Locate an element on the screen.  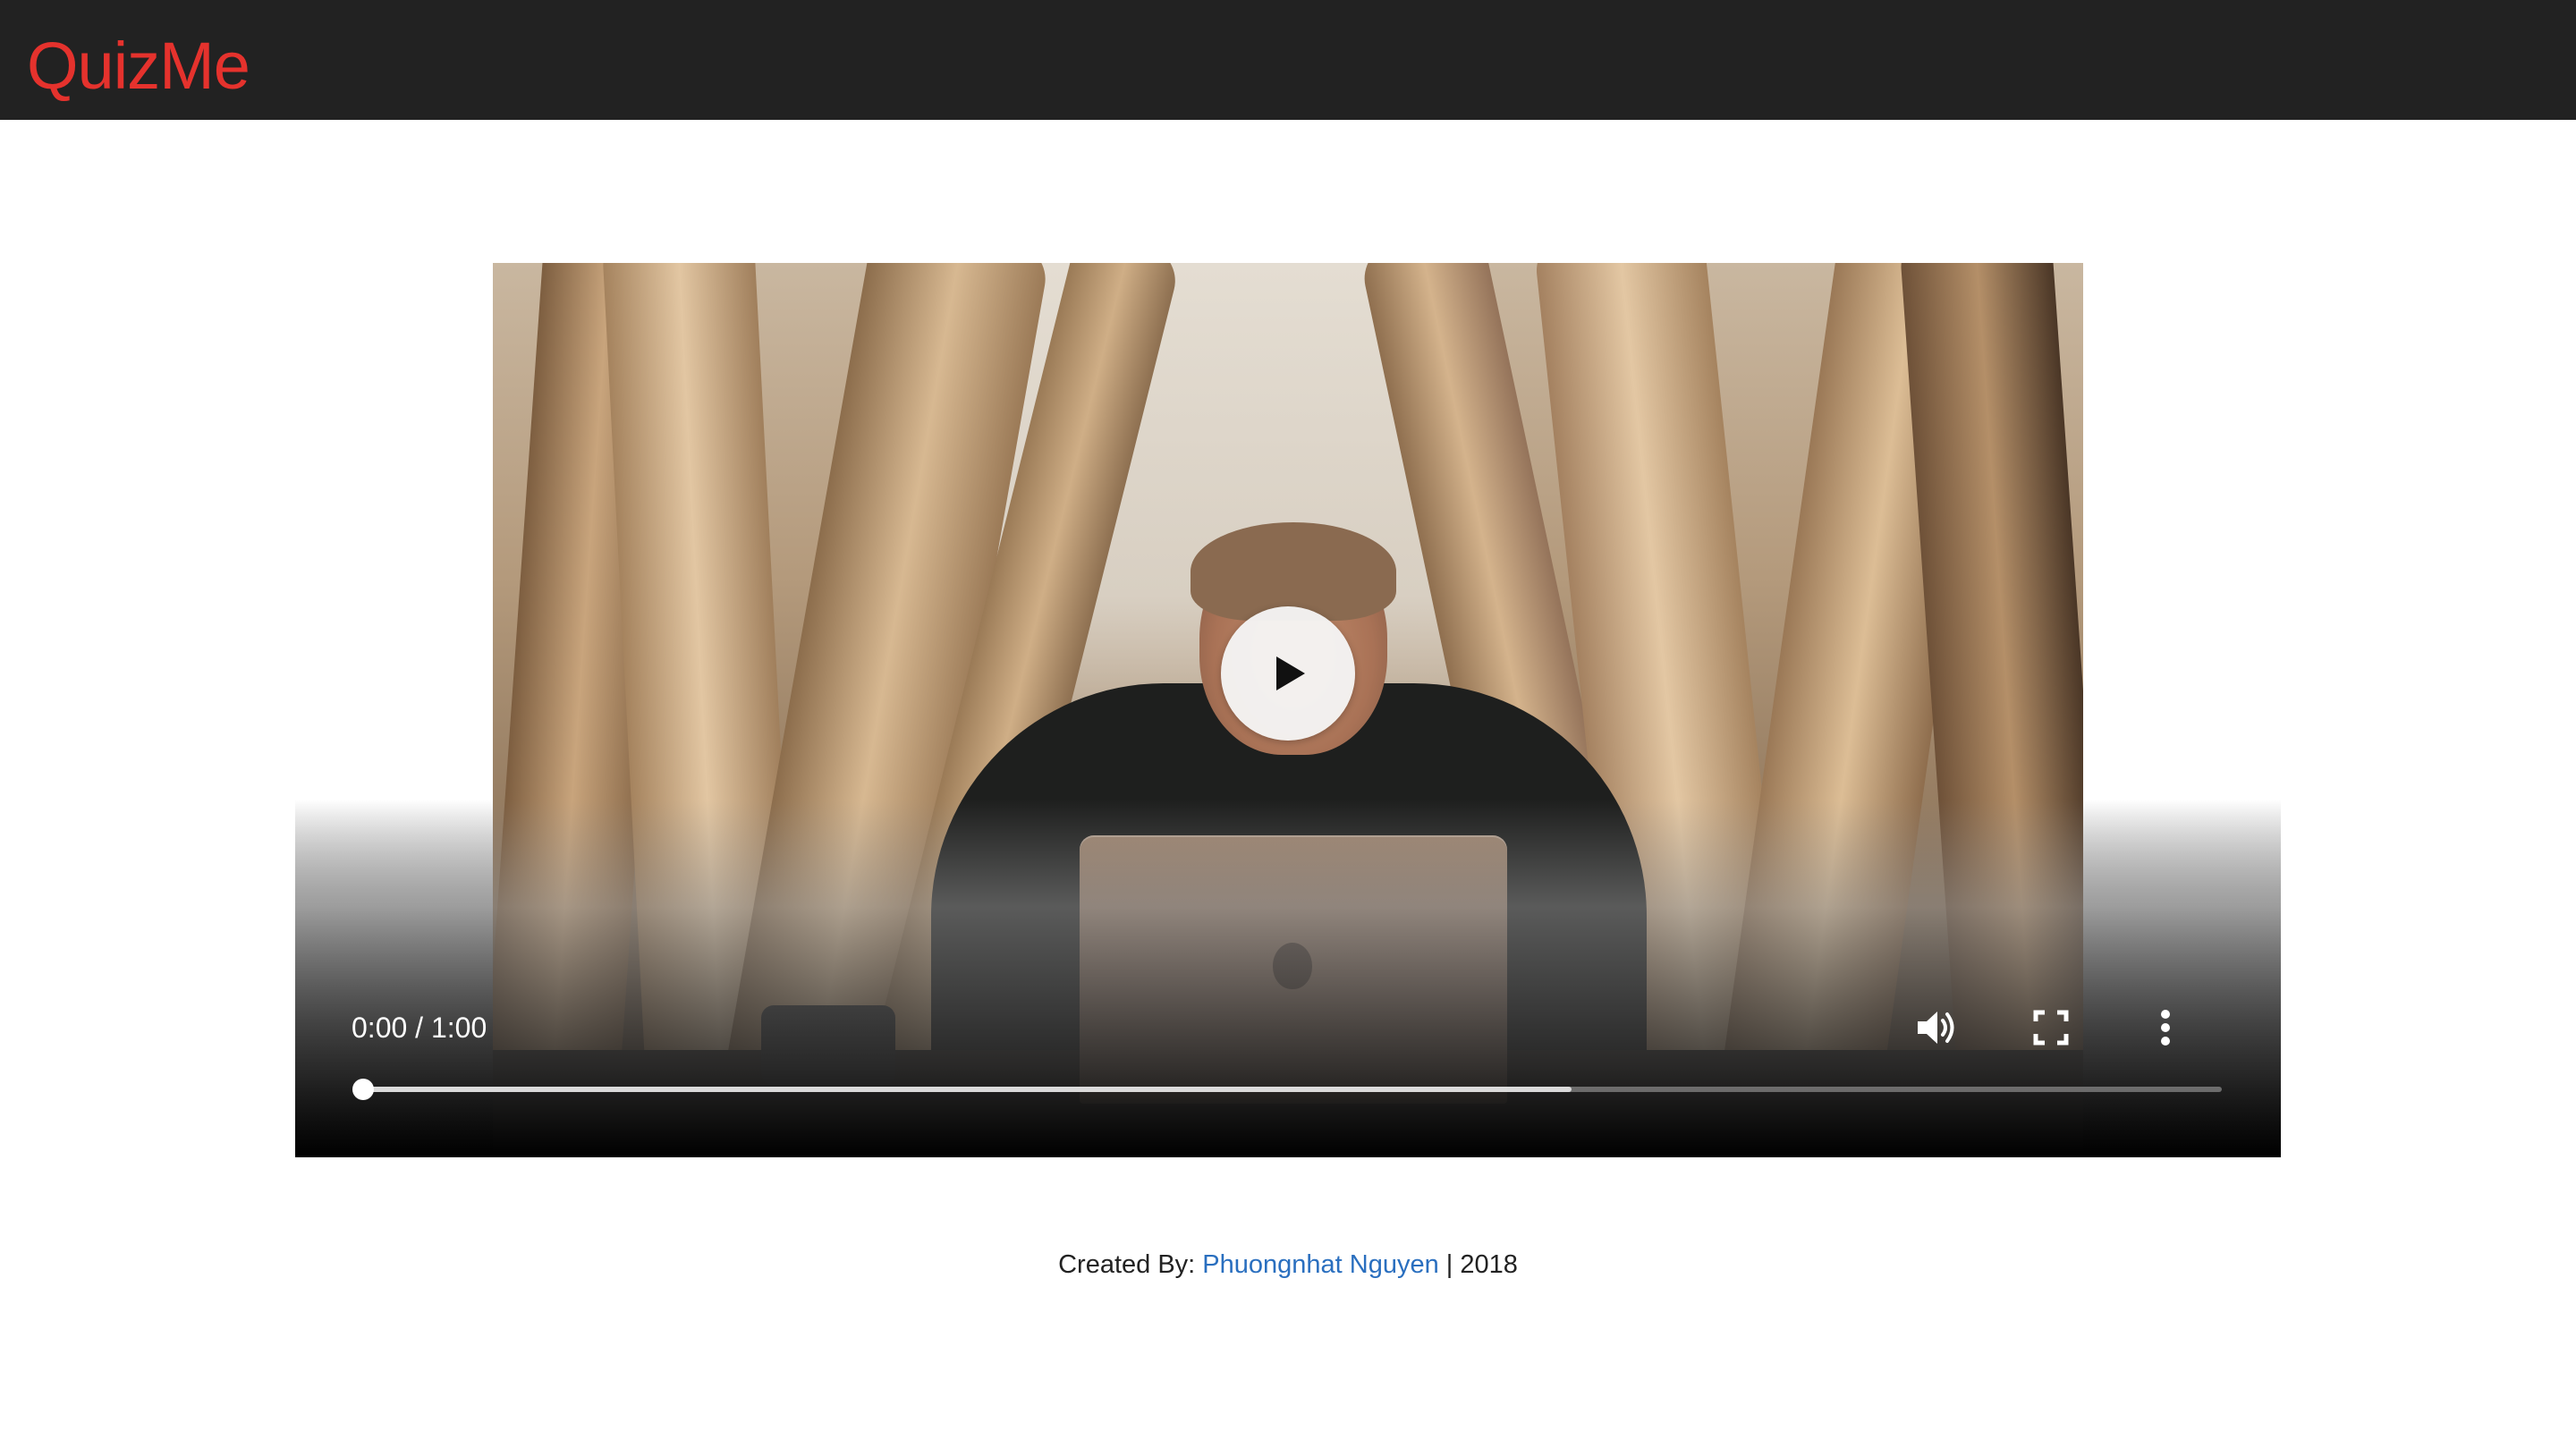
page-footer: Created By: Phuongnhat Nguyen | 2018 is located at coordinates (1288, 1265).